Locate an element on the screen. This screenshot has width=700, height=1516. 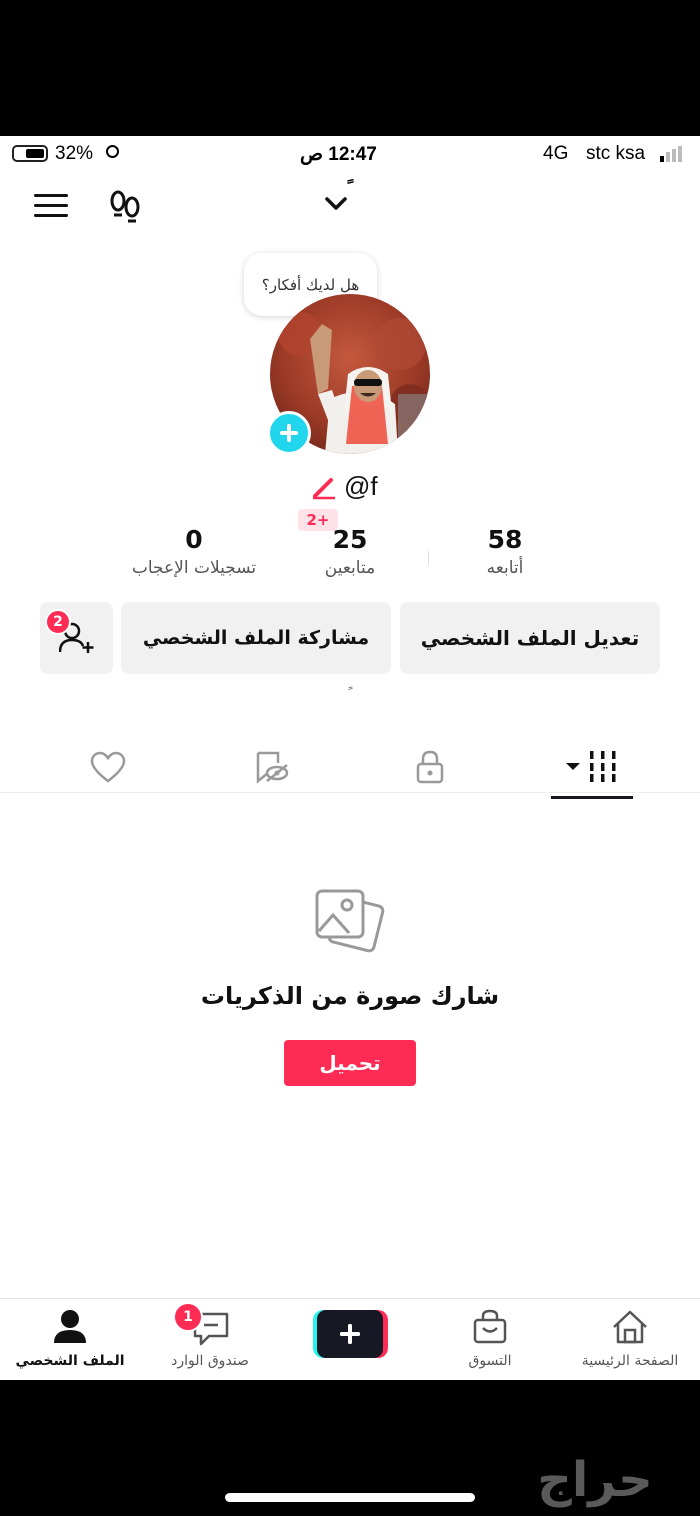
orientation-lock-icon is located at coordinates (112, 151).